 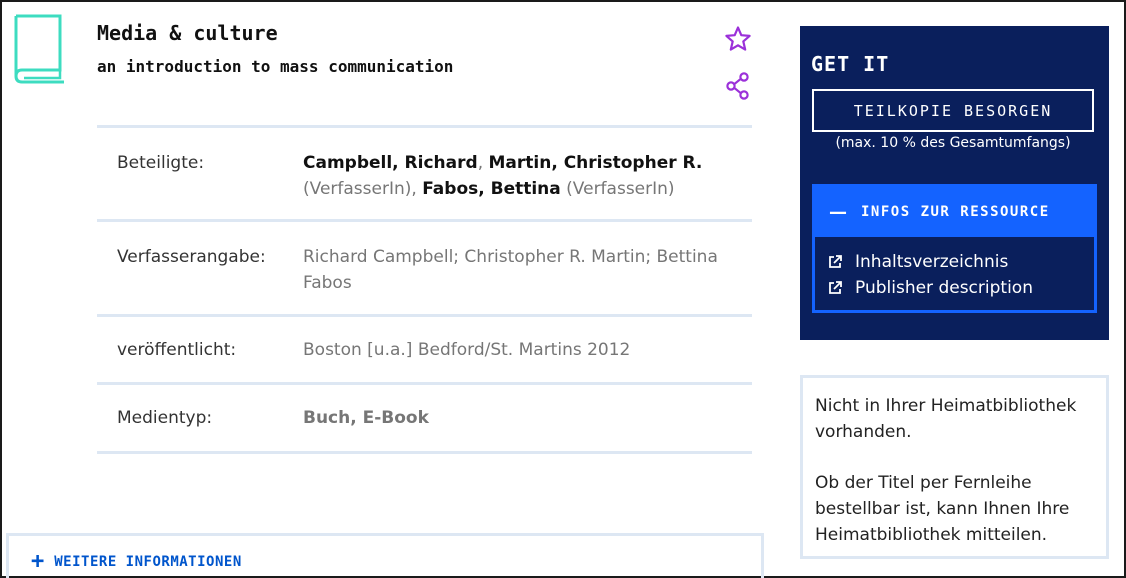 What do you see at coordinates (385, 555) in the screenshot?
I see `more-info-panel: + WEITERE INFORMATIONEN` at bounding box center [385, 555].